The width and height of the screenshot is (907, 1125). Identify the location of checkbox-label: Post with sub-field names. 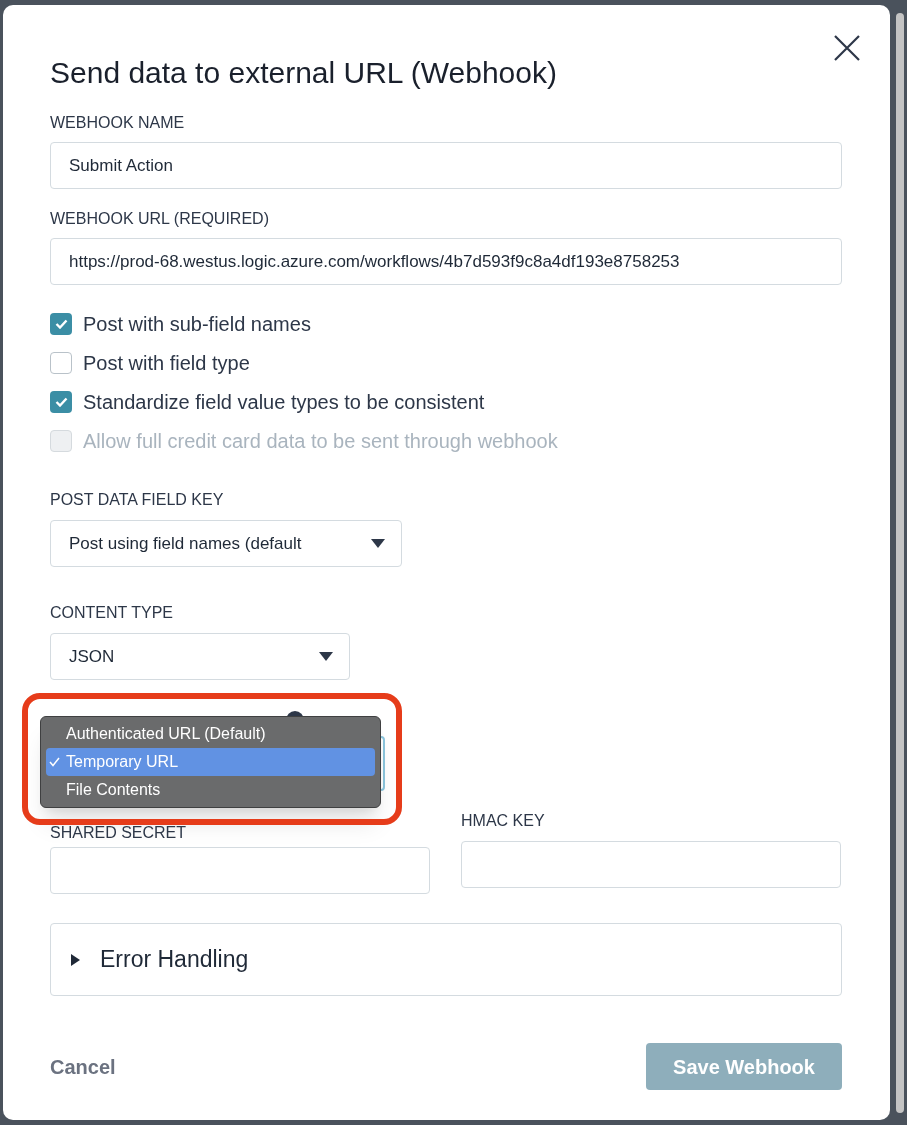
(197, 324).